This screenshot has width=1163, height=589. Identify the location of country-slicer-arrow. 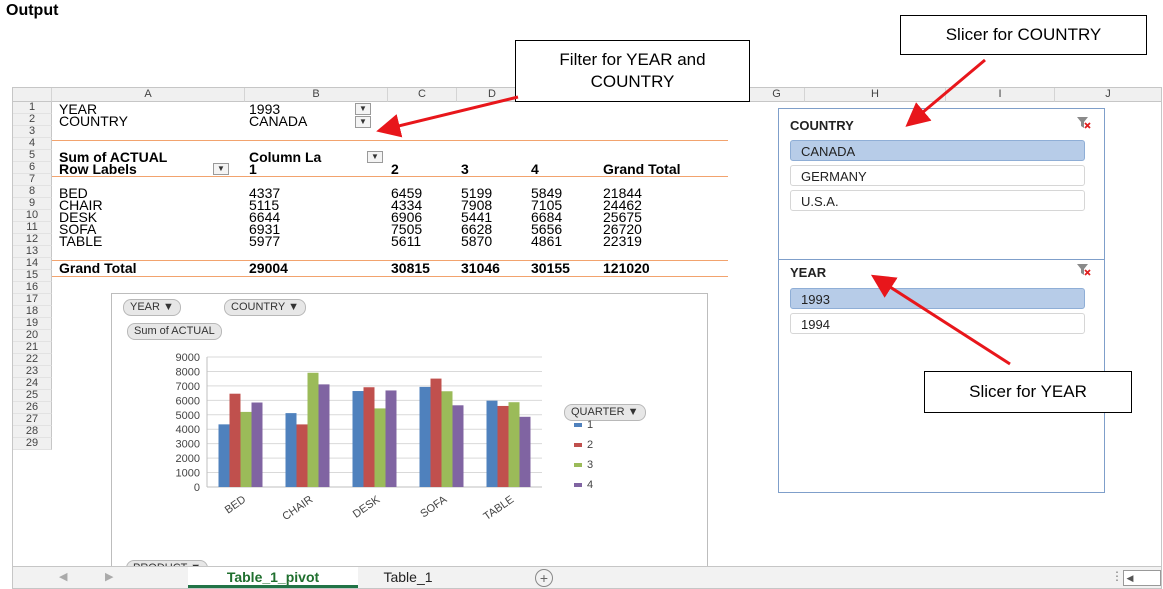
(945, 92).